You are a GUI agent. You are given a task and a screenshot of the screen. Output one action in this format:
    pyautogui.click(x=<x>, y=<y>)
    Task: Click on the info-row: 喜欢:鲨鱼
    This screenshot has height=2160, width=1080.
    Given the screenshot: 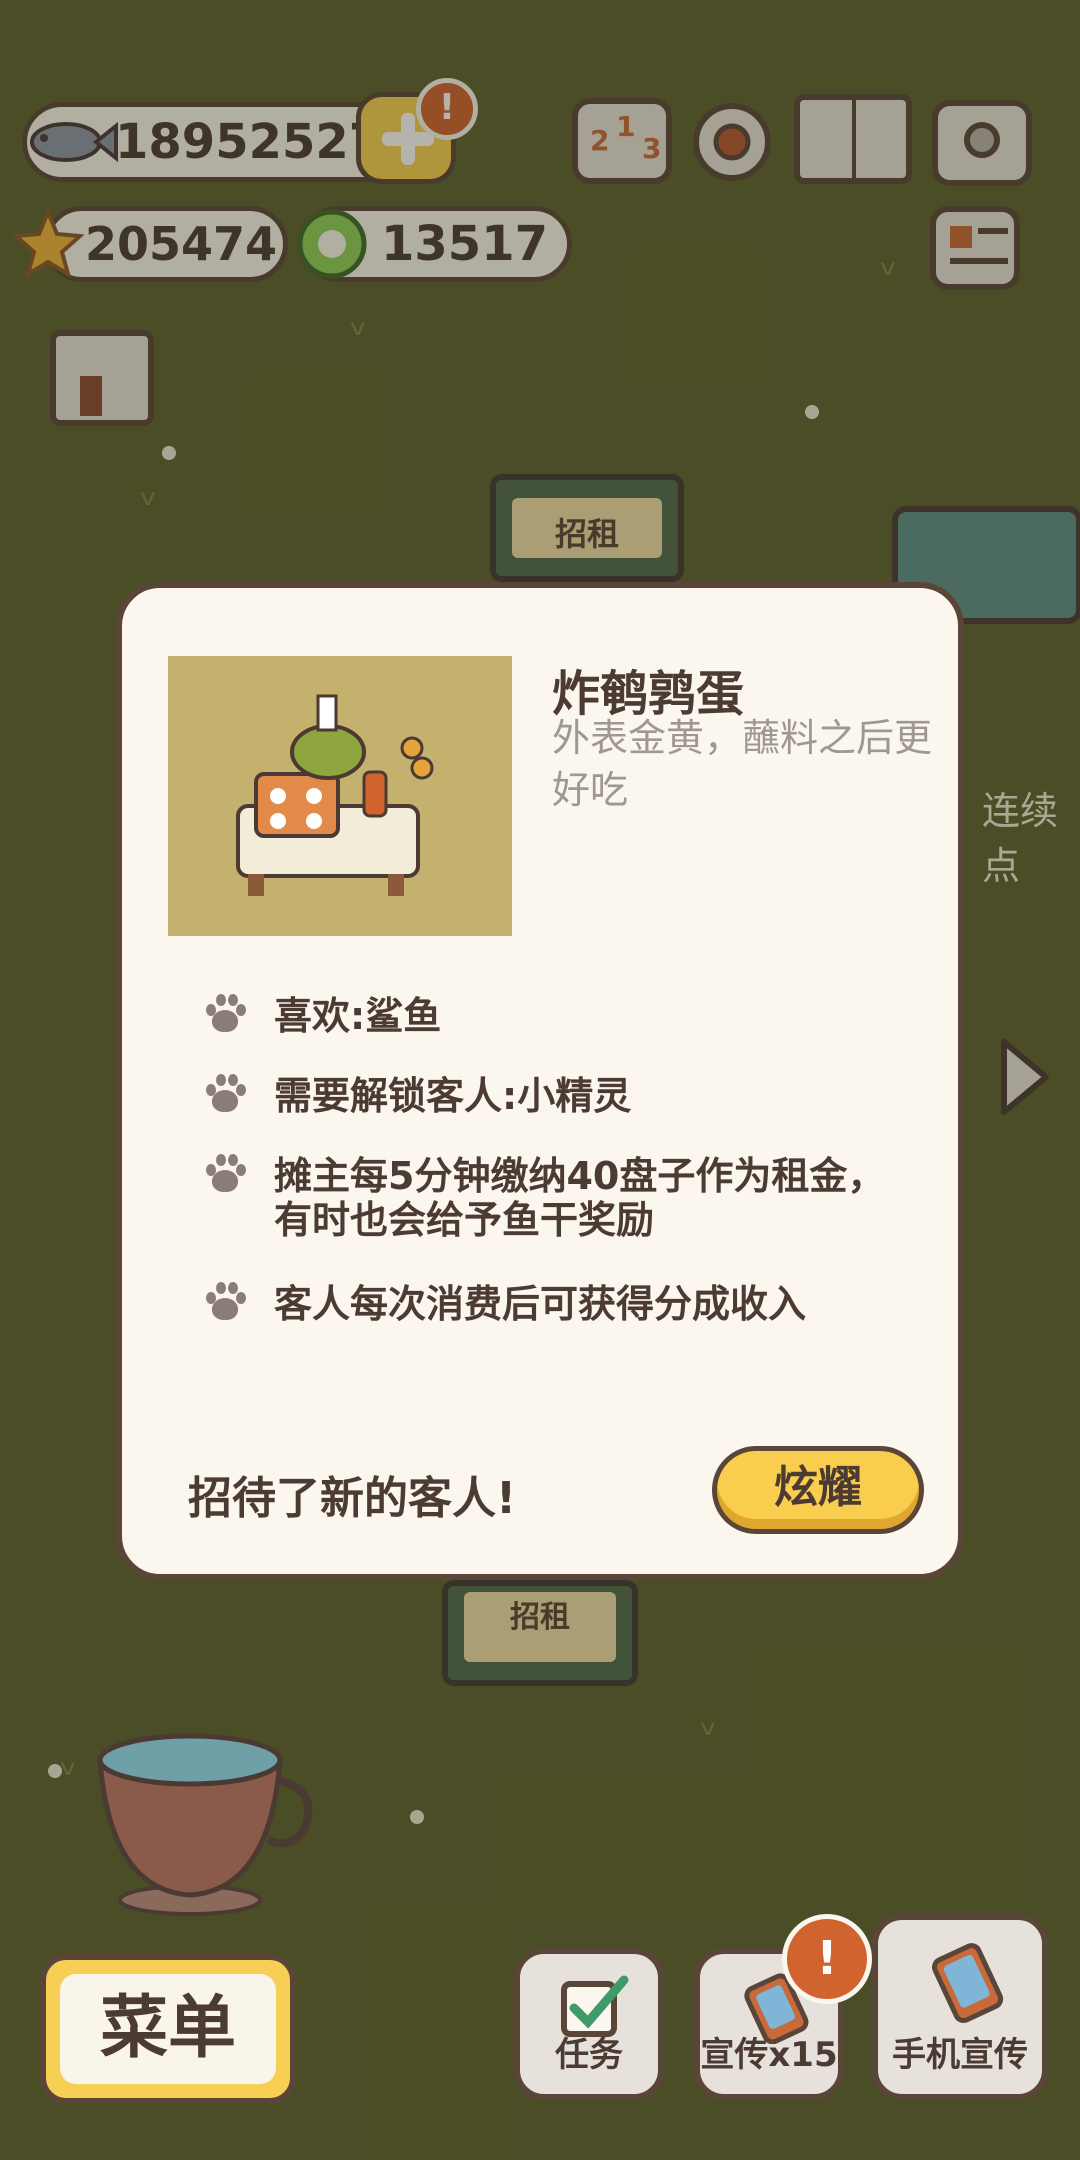 What is the action you would take?
    pyautogui.click(x=321, y=1016)
    